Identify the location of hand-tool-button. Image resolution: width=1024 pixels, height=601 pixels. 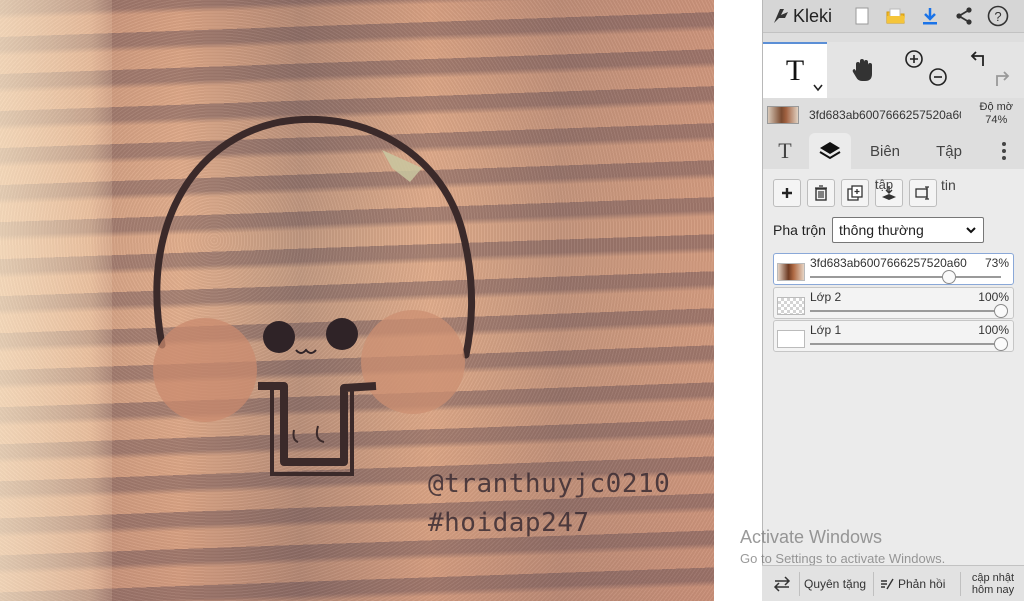
(863, 70).